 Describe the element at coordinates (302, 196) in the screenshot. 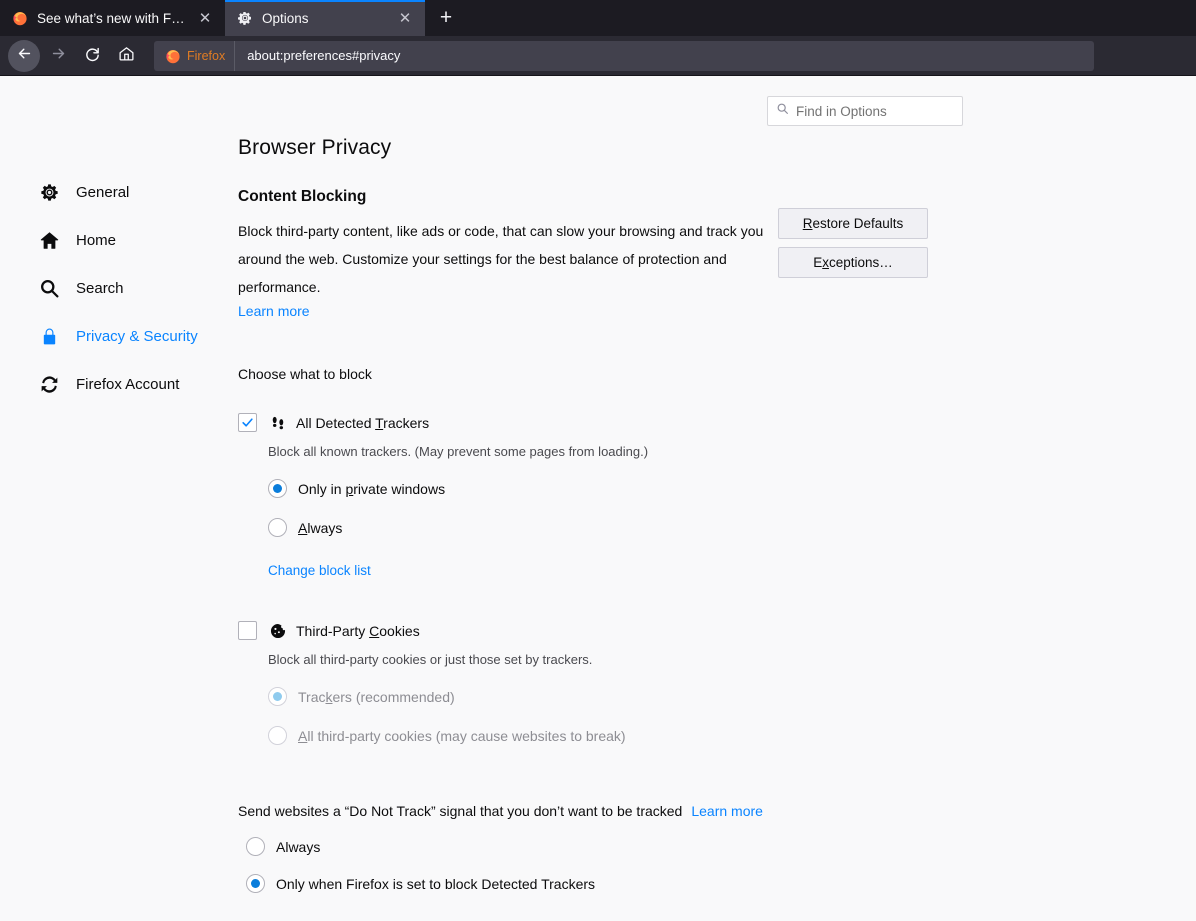

I see `content-blocking-heading: Content Blocking` at that location.